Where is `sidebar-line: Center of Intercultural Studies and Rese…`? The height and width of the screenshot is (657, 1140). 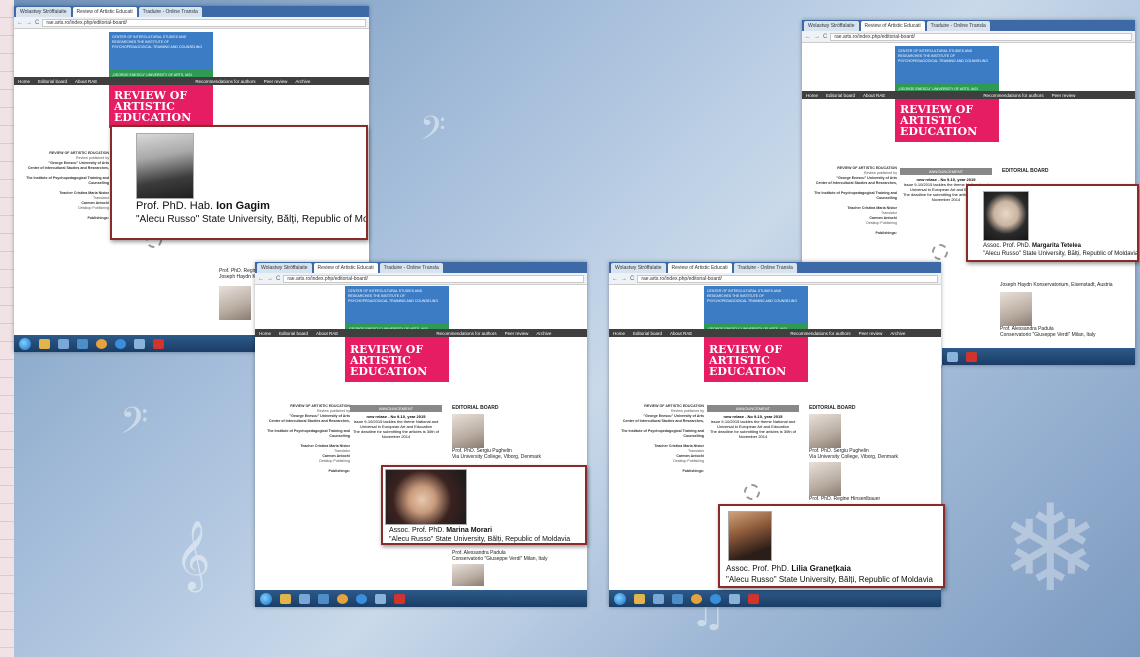
sidebar-line: Center of Intercultural Studies and Rese… is located at coordinates (663, 421).